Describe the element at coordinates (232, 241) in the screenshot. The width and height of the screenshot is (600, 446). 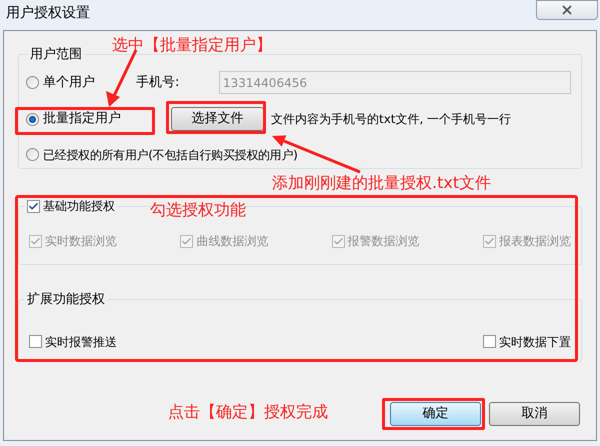
I see `checkbox-label: 曲线数据浏览` at that location.